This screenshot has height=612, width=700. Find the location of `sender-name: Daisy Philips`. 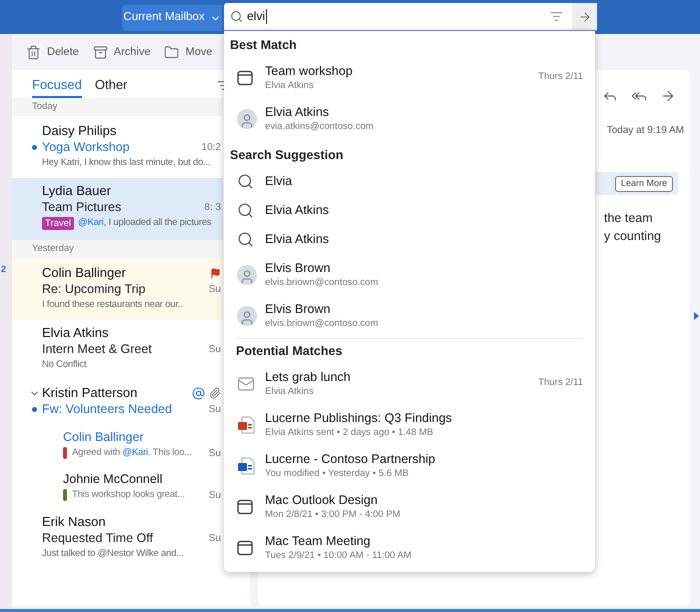

sender-name: Daisy Philips is located at coordinates (79, 131).